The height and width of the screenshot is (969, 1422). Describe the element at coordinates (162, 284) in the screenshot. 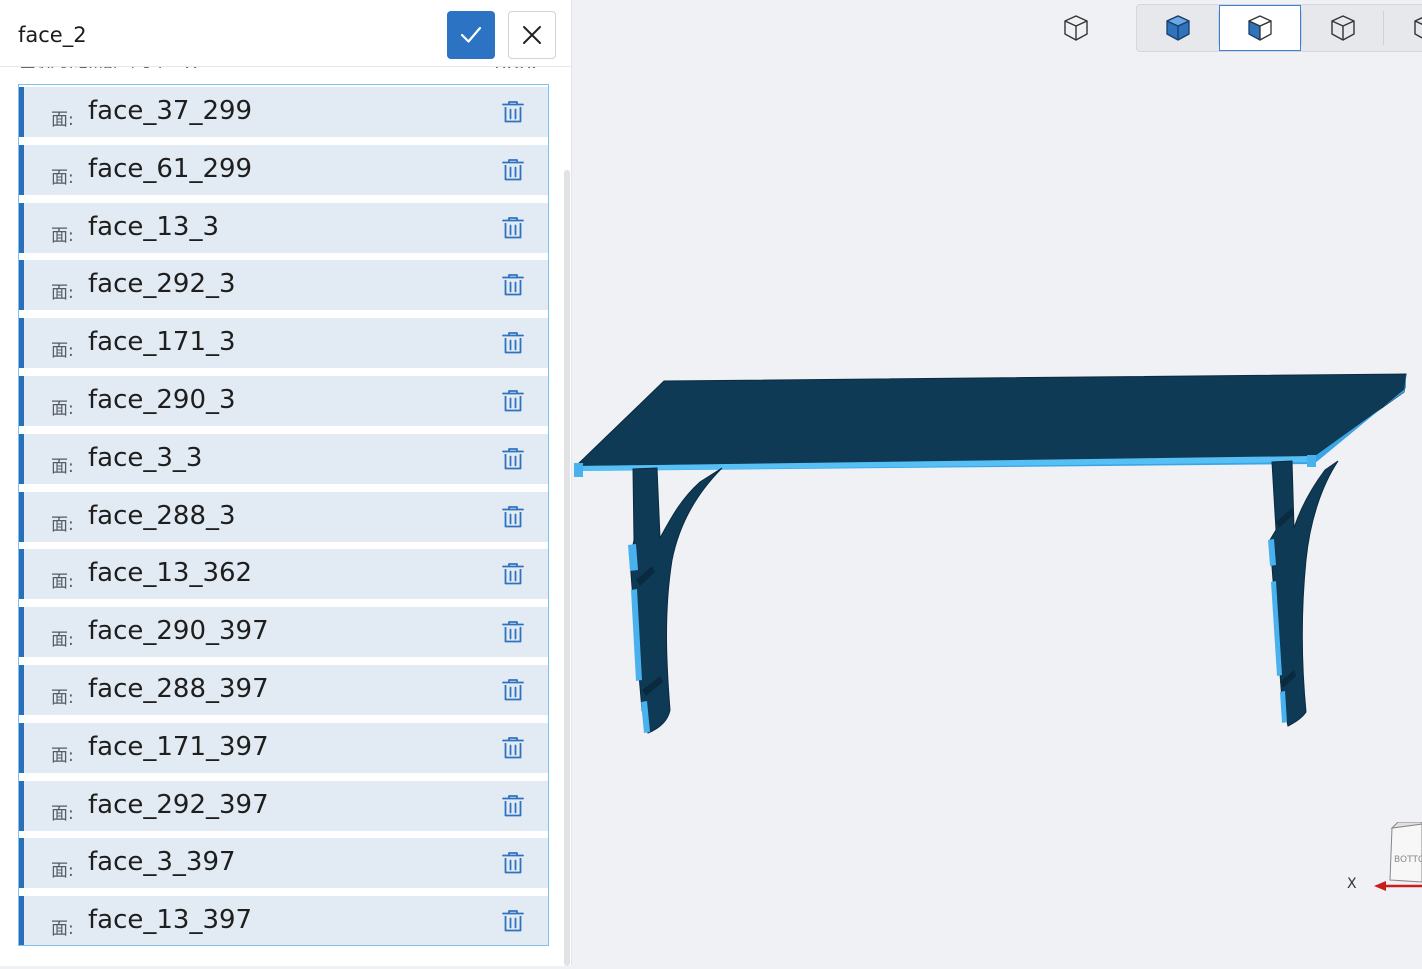

I see `face-name-label: face_292_3` at that location.